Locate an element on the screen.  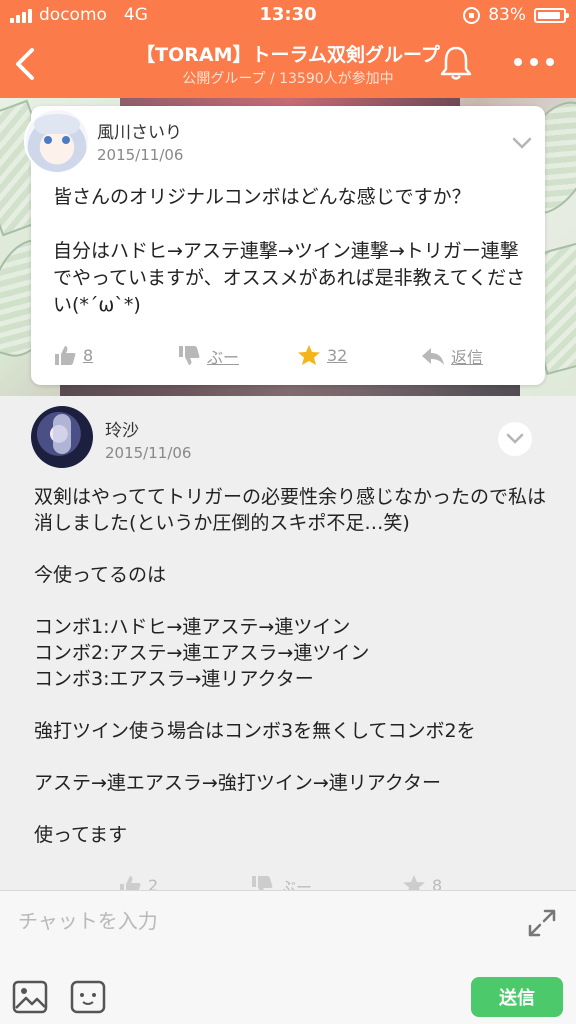
star-button: 8 is located at coordinates (422, 882).